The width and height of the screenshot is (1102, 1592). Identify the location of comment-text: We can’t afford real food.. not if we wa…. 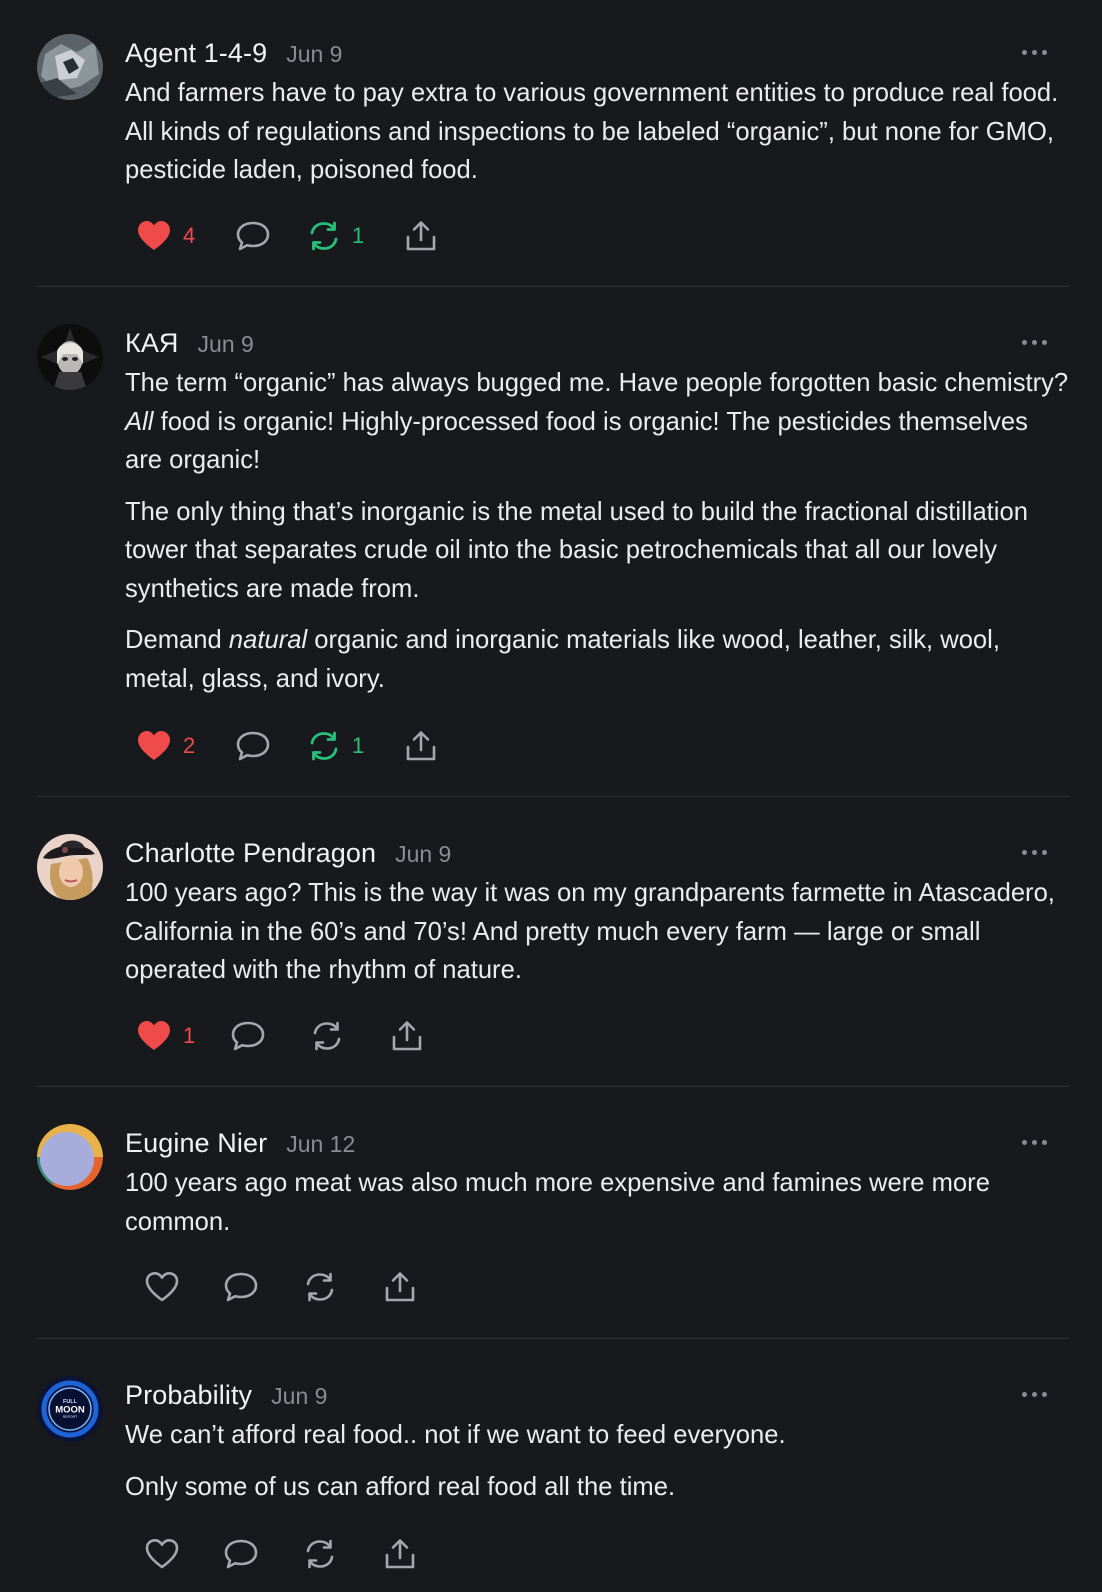
(597, 1461).